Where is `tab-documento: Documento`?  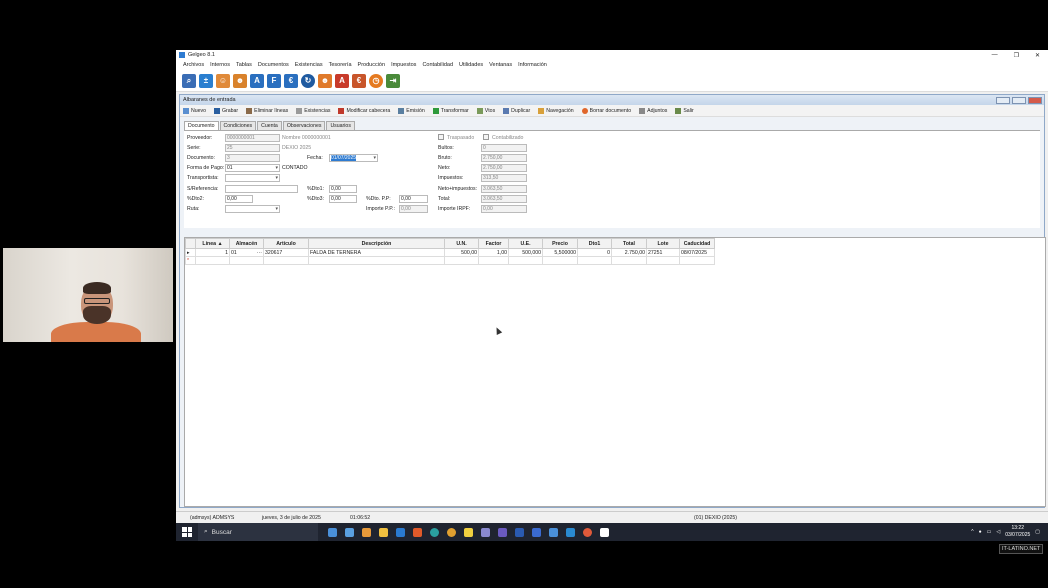
tab-documento: Documento is located at coordinates (201, 125).